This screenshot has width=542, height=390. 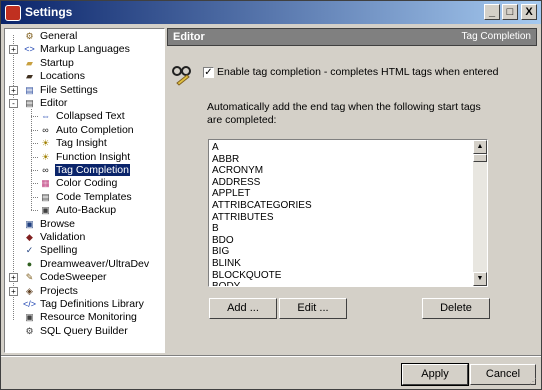 I want to click on tree-item-label: Editor, so click(x=54, y=103).